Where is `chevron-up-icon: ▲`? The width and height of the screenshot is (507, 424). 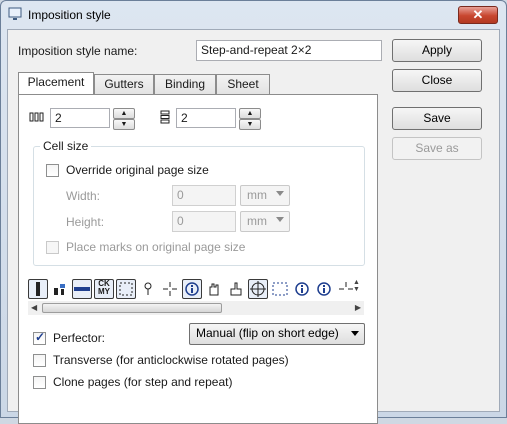 chevron-up-icon: ▲ is located at coordinates (358, 282).